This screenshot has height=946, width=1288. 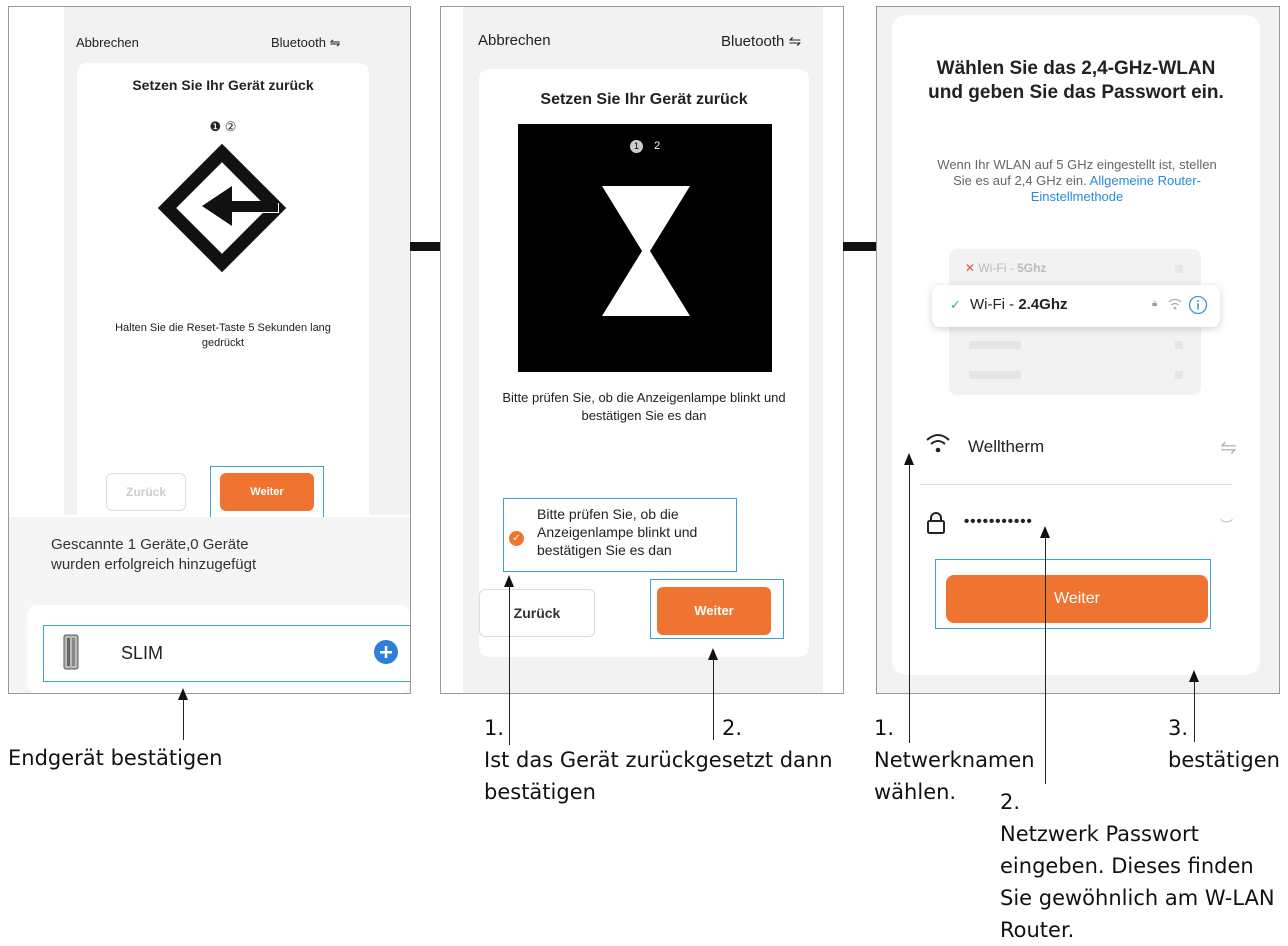 I want to click on device-name: SLIM, so click(x=142, y=653).